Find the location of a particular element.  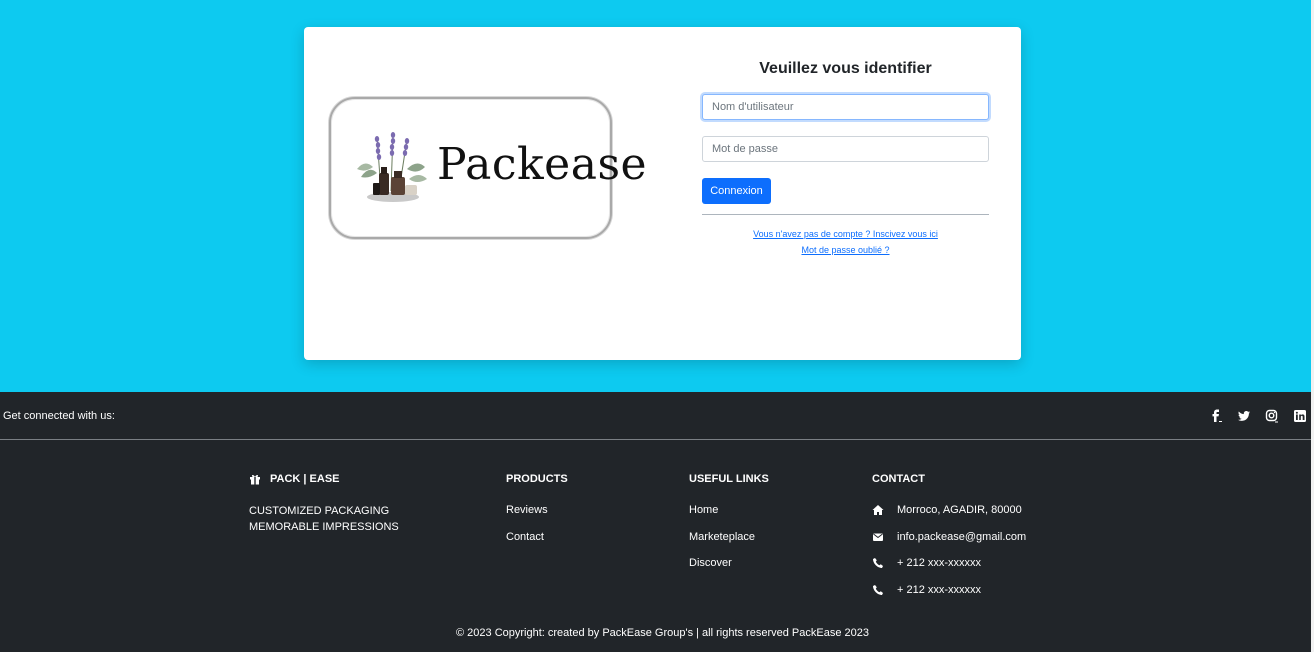

contact-phone-1: + 212 xxx-xxxxxx is located at coordinates (949, 569).